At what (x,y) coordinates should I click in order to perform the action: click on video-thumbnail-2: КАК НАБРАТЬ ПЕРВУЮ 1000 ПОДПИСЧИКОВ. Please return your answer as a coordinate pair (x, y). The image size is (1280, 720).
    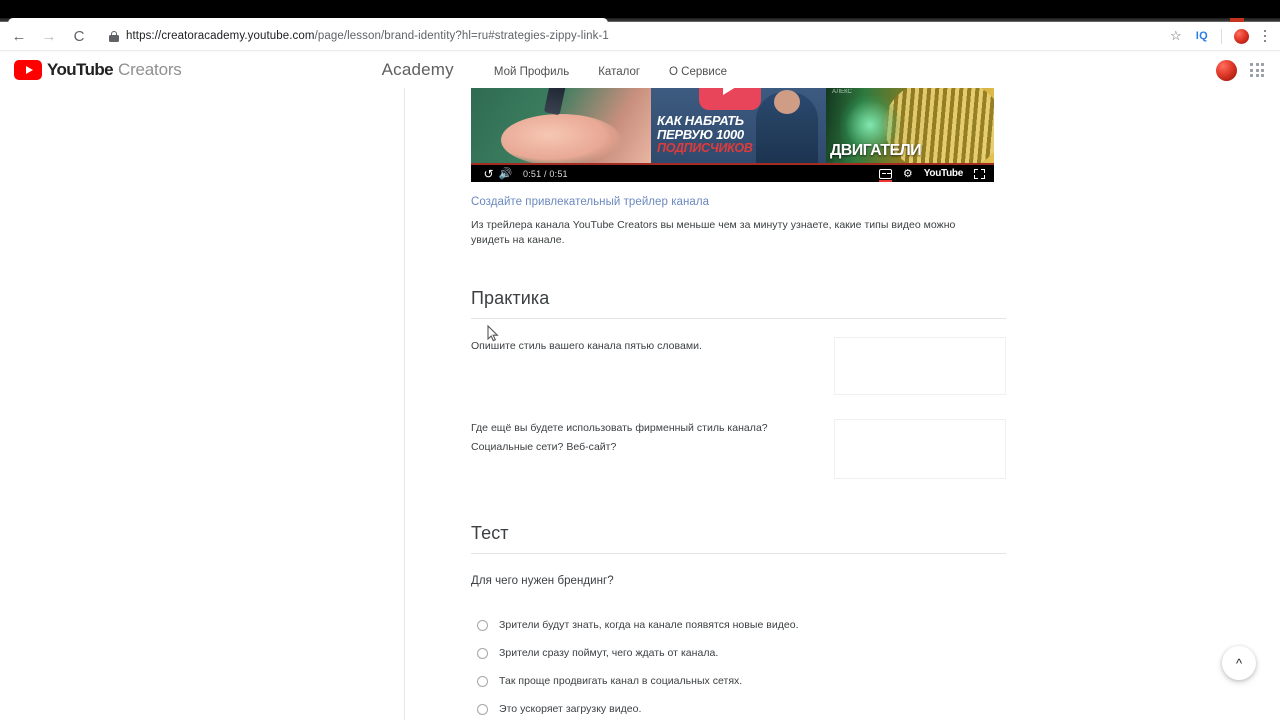
    Looking at the image, I should click on (738, 125).